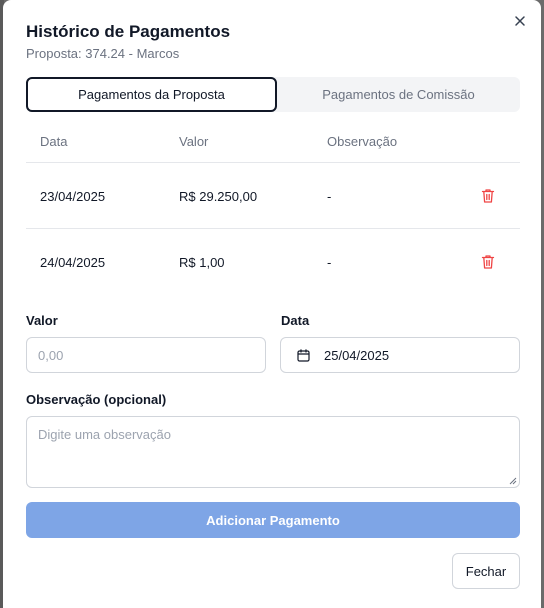 This screenshot has width=544, height=608. What do you see at coordinates (54, 141) in the screenshot?
I see `column-header-date: Data` at bounding box center [54, 141].